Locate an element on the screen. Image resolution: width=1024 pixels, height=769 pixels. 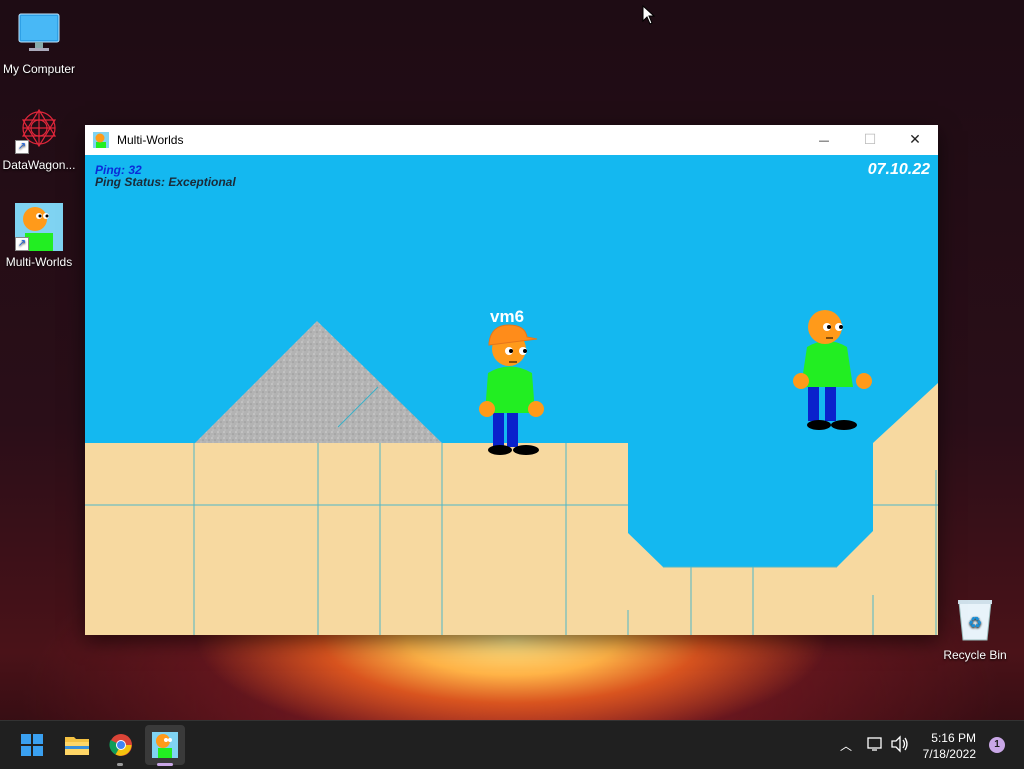
maximize-button: ☐ is located at coordinates (870, 140).